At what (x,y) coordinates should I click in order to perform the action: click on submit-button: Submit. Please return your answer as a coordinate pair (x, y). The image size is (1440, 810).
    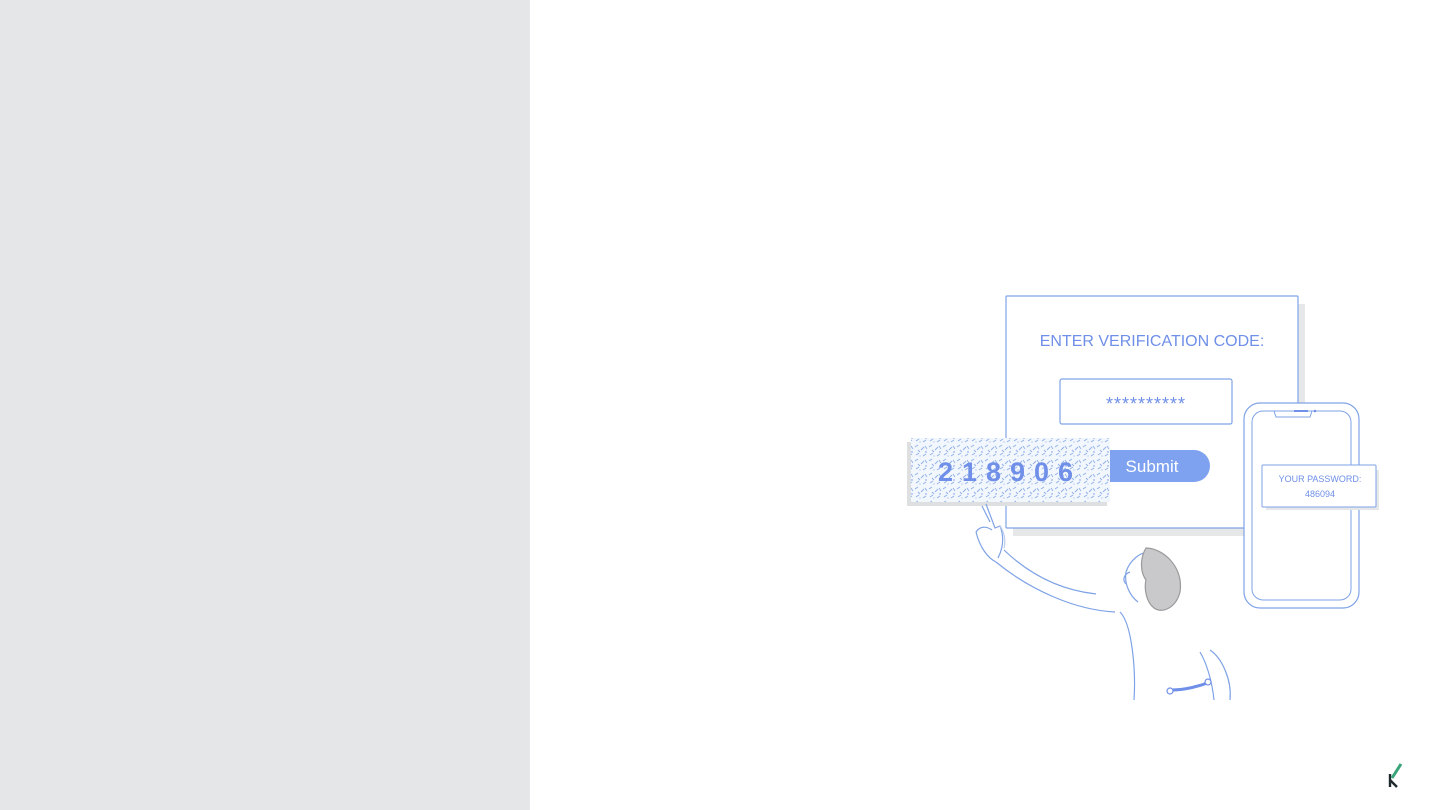
    Looking at the image, I should click on (1159, 466).